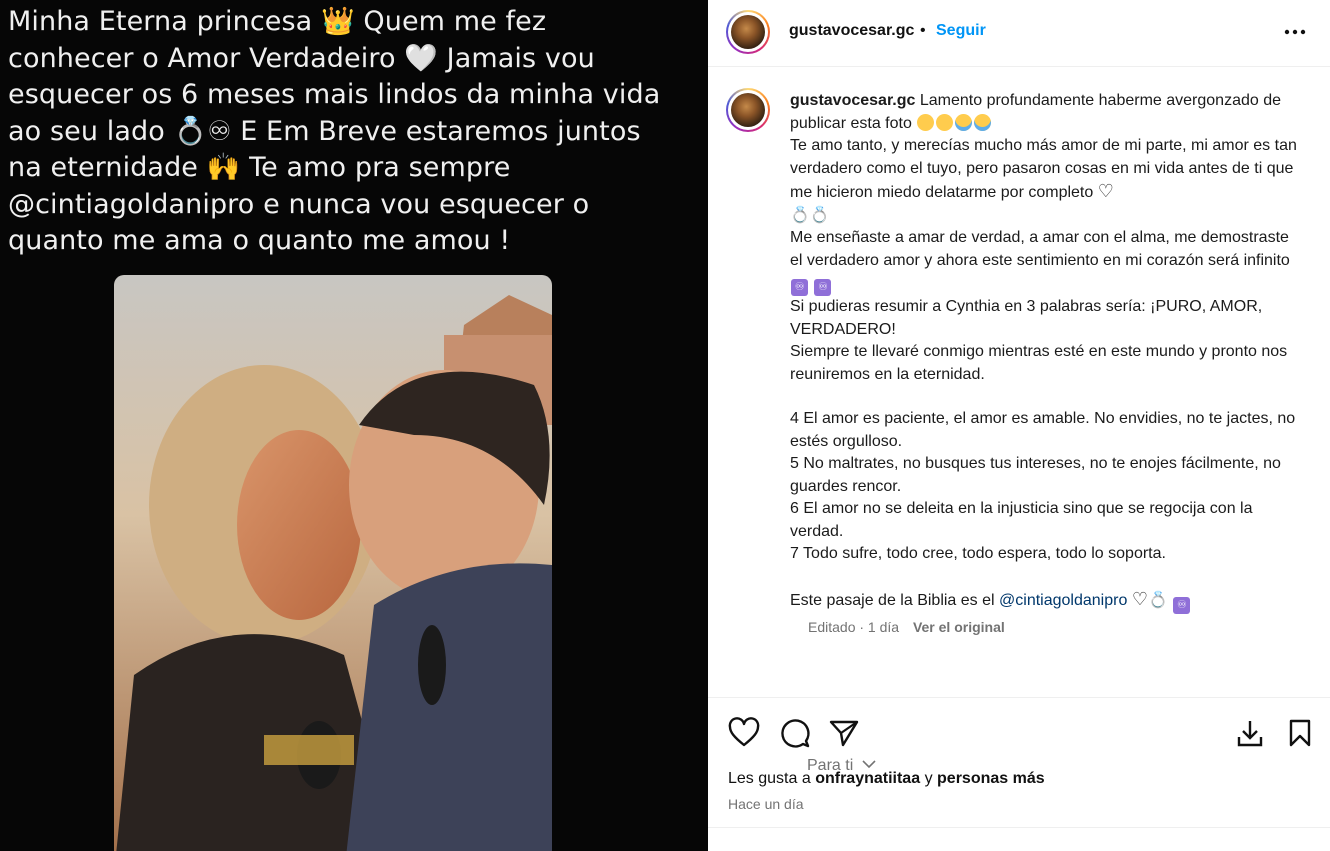 Image resolution: width=1330 pixels, height=851 pixels. Describe the element at coordinates (769, 778) in the screenshot. I see `likes-prefix: Les gusta a` at that location.